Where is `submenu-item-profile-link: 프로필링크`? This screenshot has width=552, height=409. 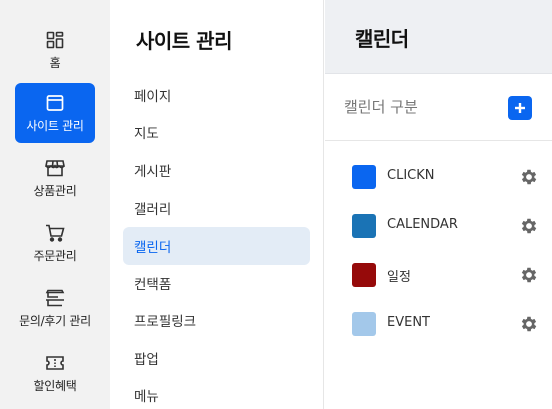 submenu-item-profile-link: 프로필링크 is located at coordinates (216, 320).